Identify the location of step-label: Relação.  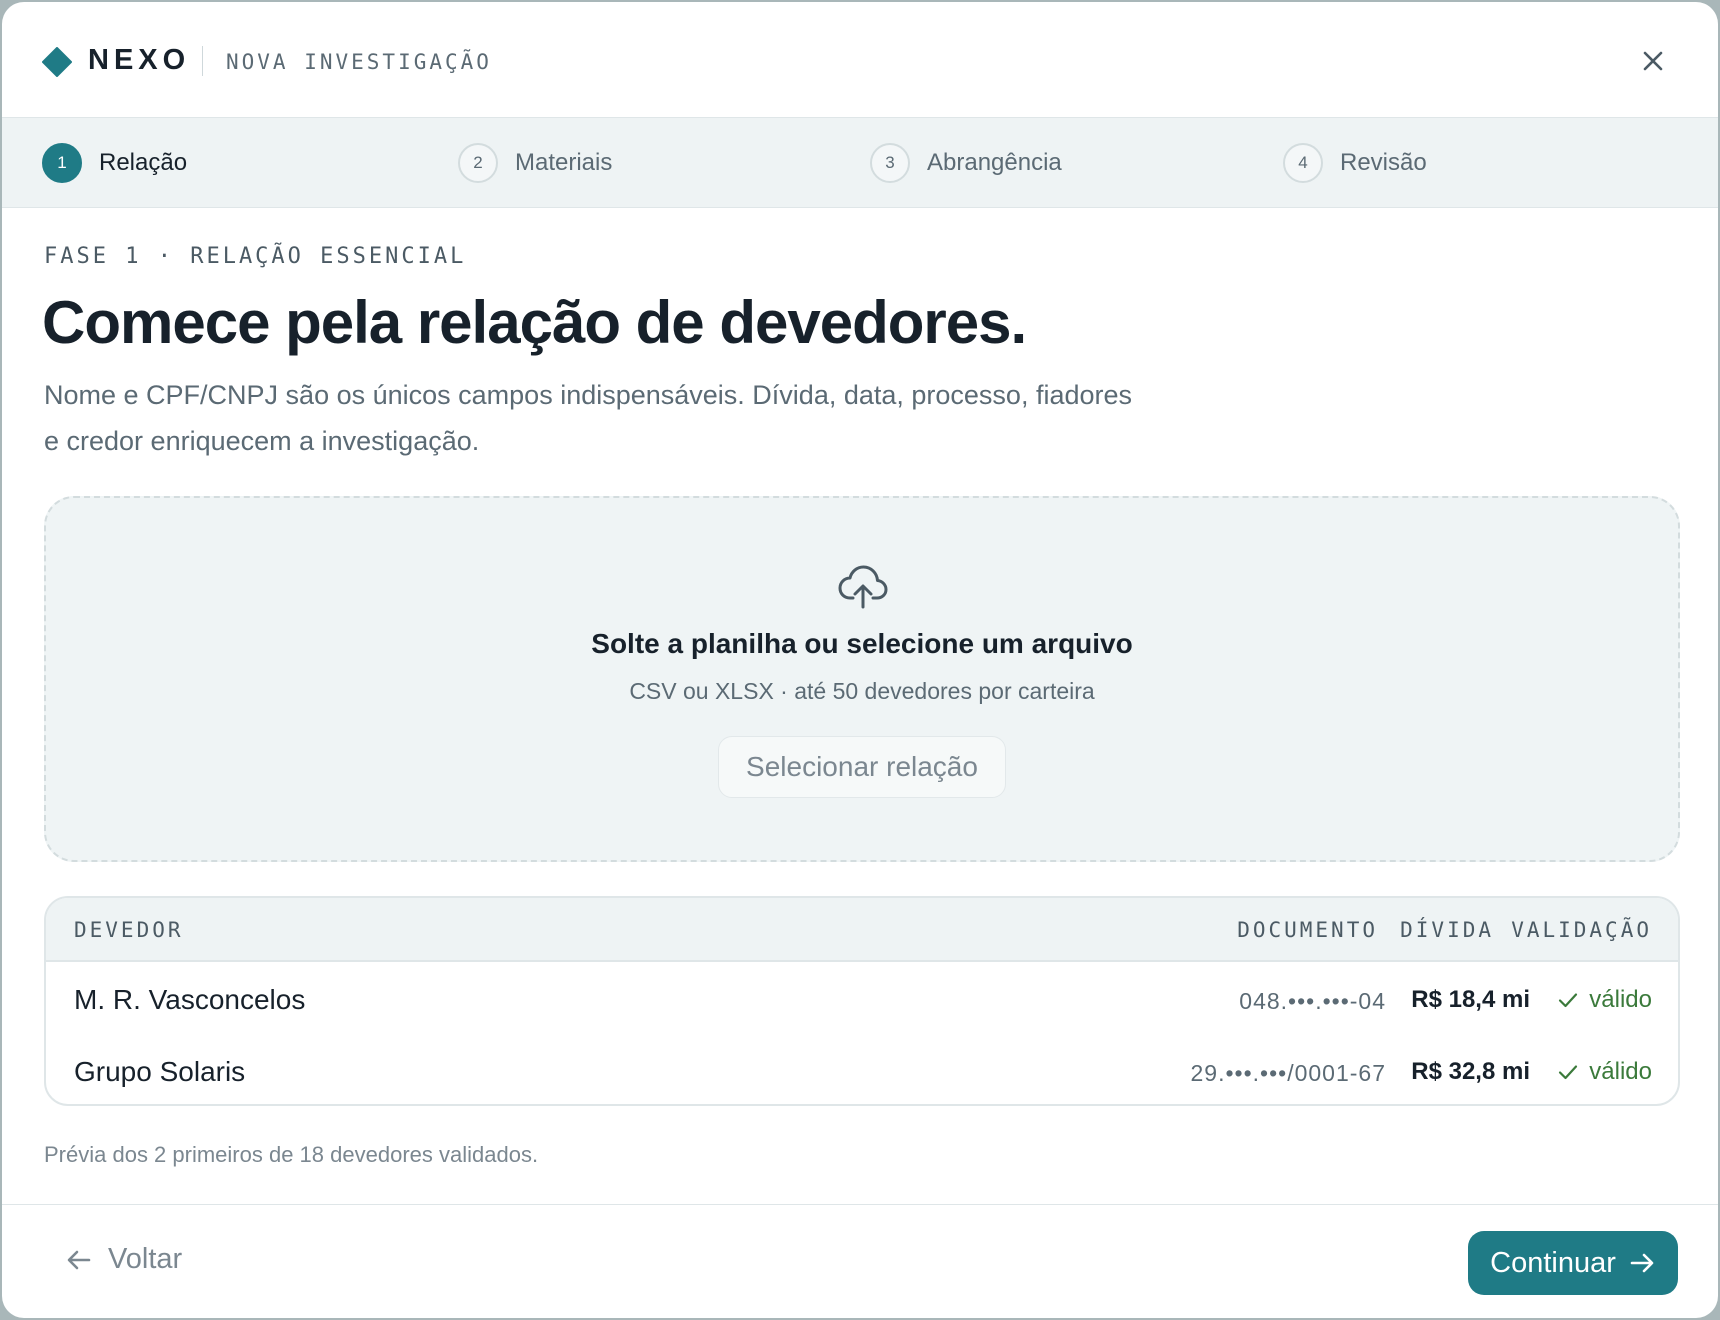
(143, 162).